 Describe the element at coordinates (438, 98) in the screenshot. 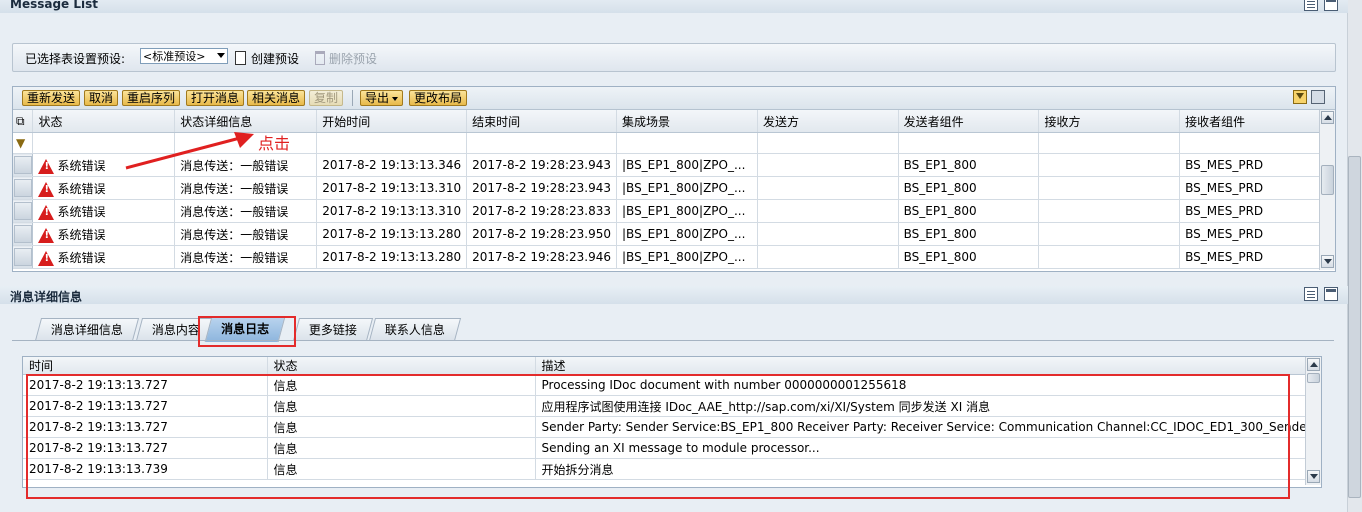

I see `change-layout-button: 更改布局` at that location.